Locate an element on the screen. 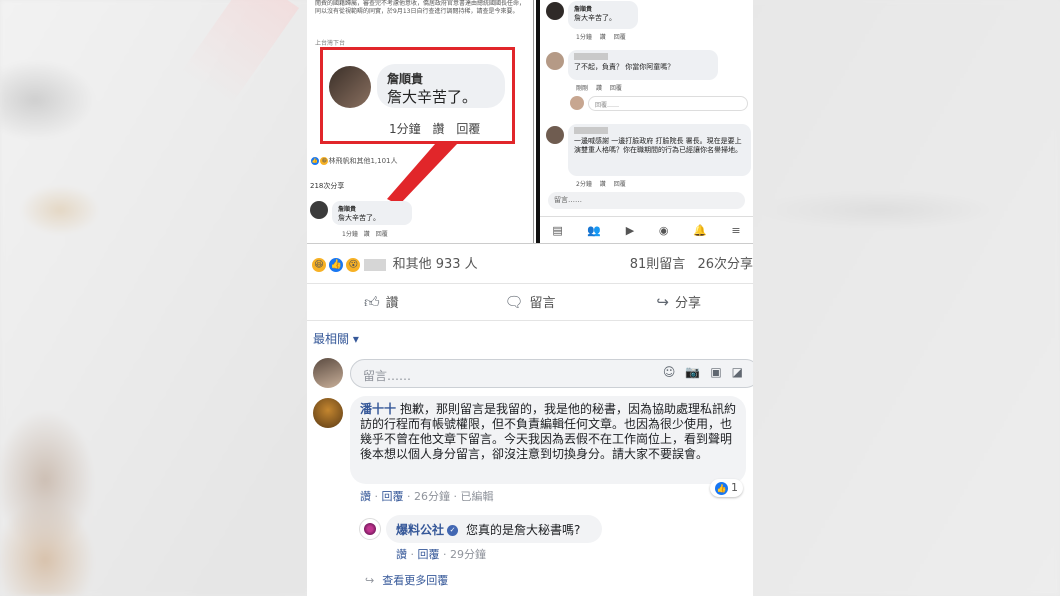 This screenshot has height=596, width=1060. reply-bubble: 爆料公社 ✓ 您真的是詹大秘書嗎? is located at coordinates (494, 529).